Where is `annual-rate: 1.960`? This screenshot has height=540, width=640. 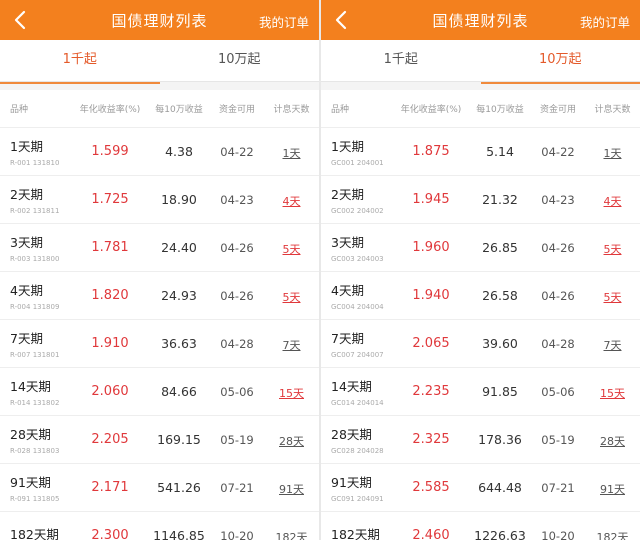
annual-rate: 1.960 is located at coordinates (431, 247).